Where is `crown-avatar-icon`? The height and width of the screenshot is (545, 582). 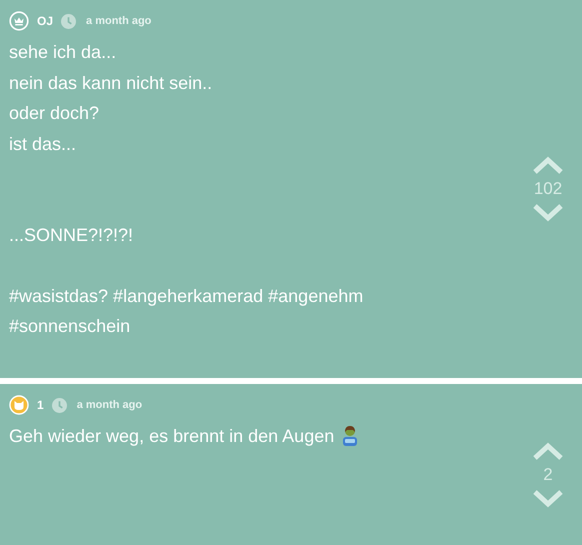 crown-avatar-icon is located at coordinates (19, 21).